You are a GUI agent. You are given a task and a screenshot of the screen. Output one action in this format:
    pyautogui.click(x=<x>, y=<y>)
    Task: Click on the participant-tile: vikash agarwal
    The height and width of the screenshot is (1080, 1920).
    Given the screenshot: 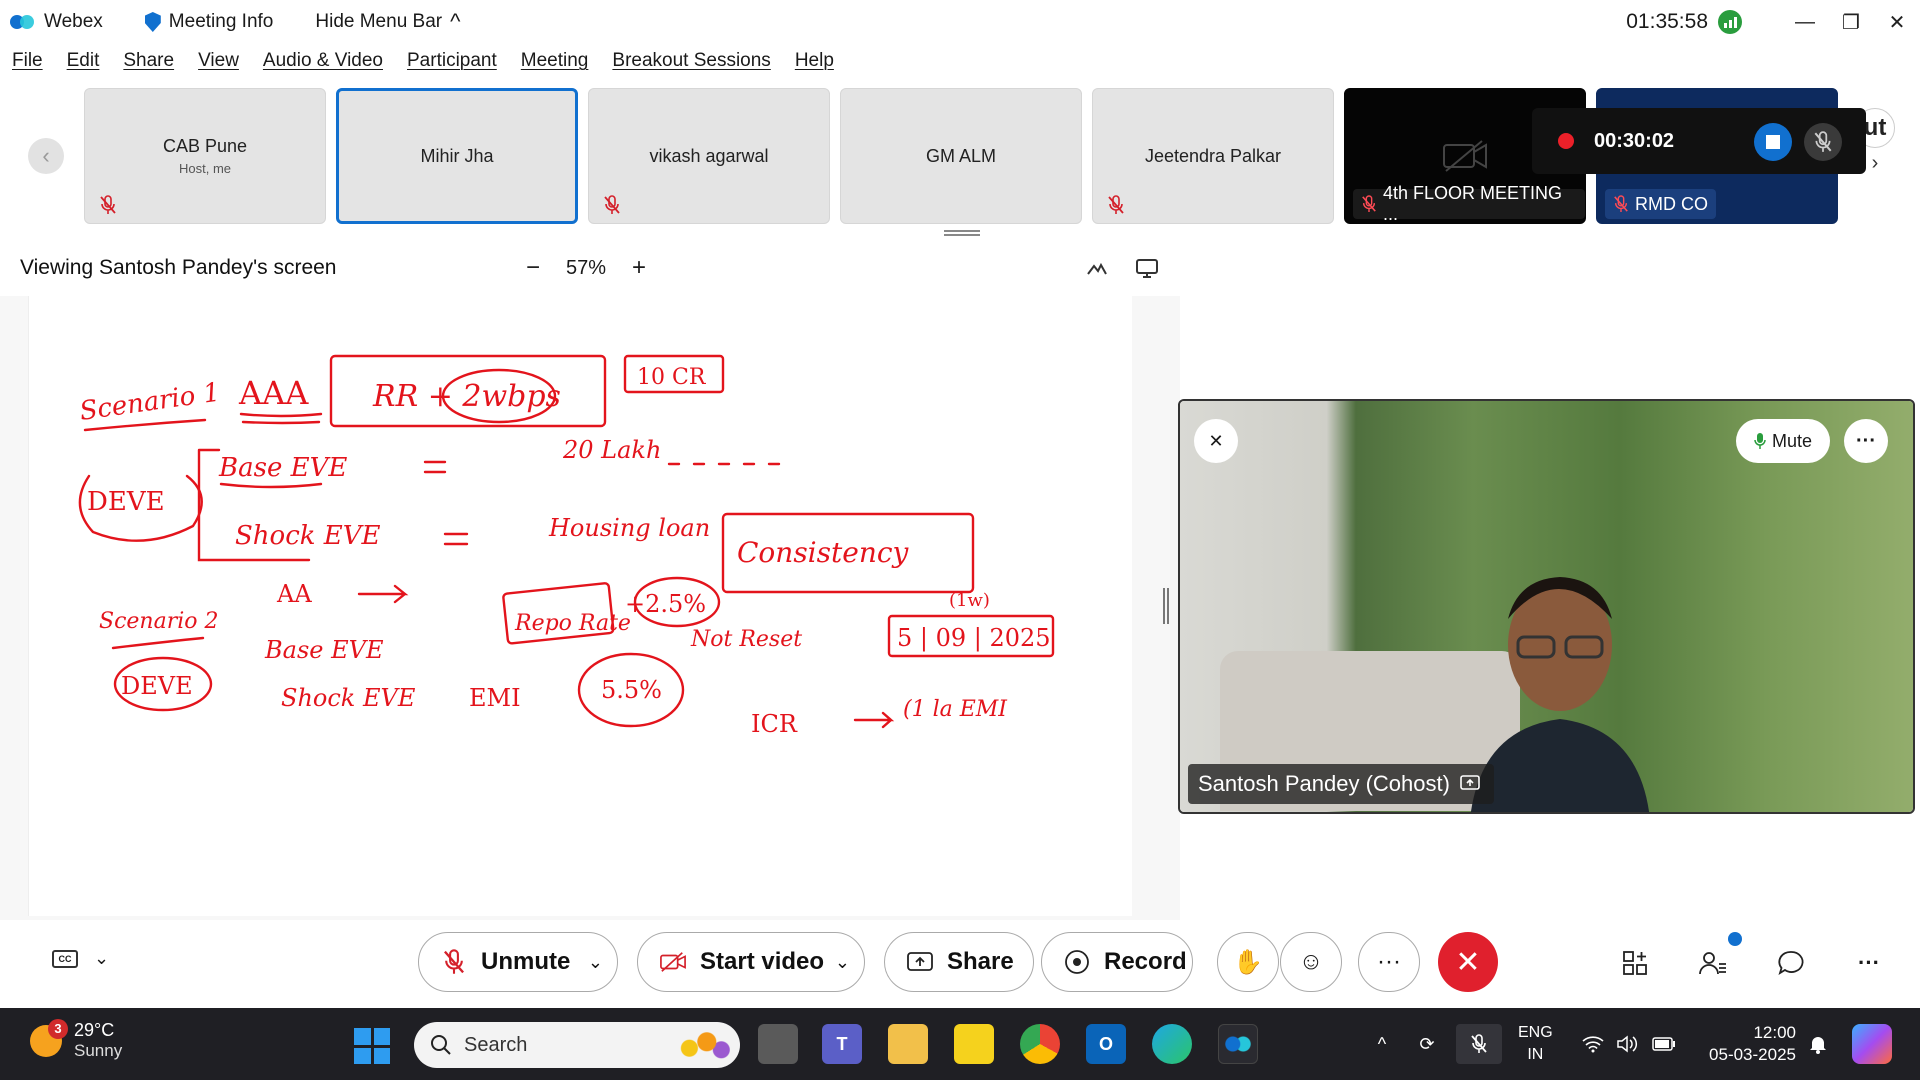 What is the action you would take?
    pyautogui.click(x=709, y=156)
    